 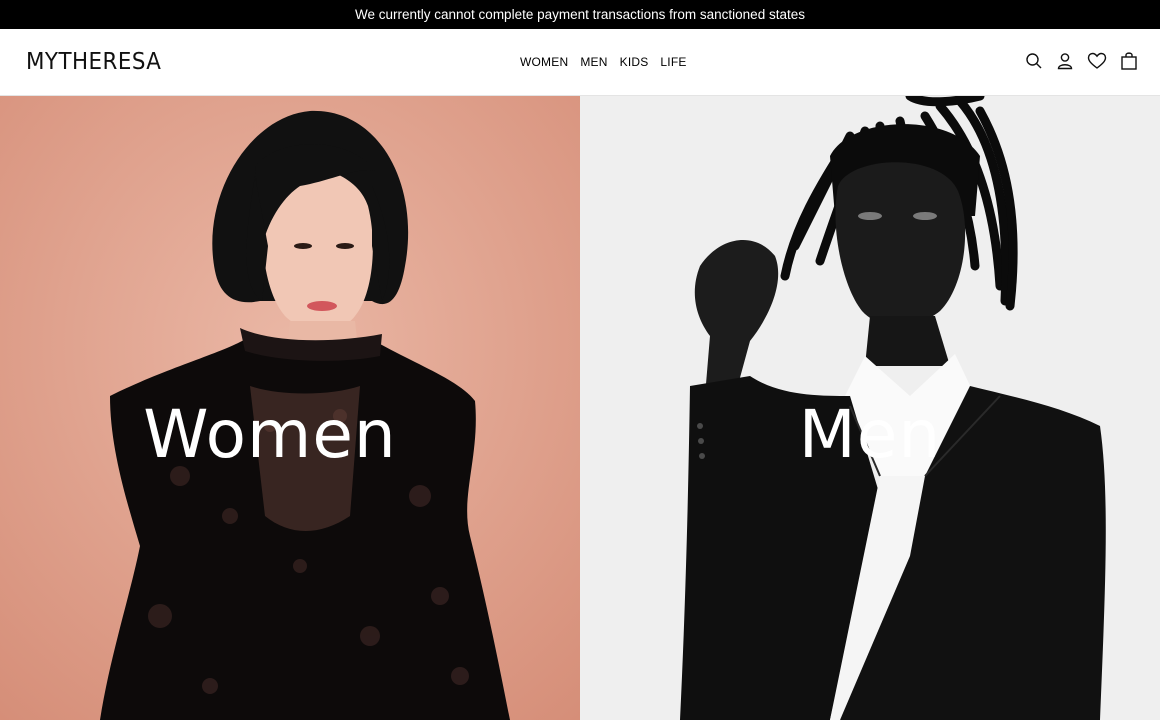 What do you see at coordinates (93, 62) in the screenshot?
I see `brand-logo: MYTHERESA` at bounding box center [93, 62].